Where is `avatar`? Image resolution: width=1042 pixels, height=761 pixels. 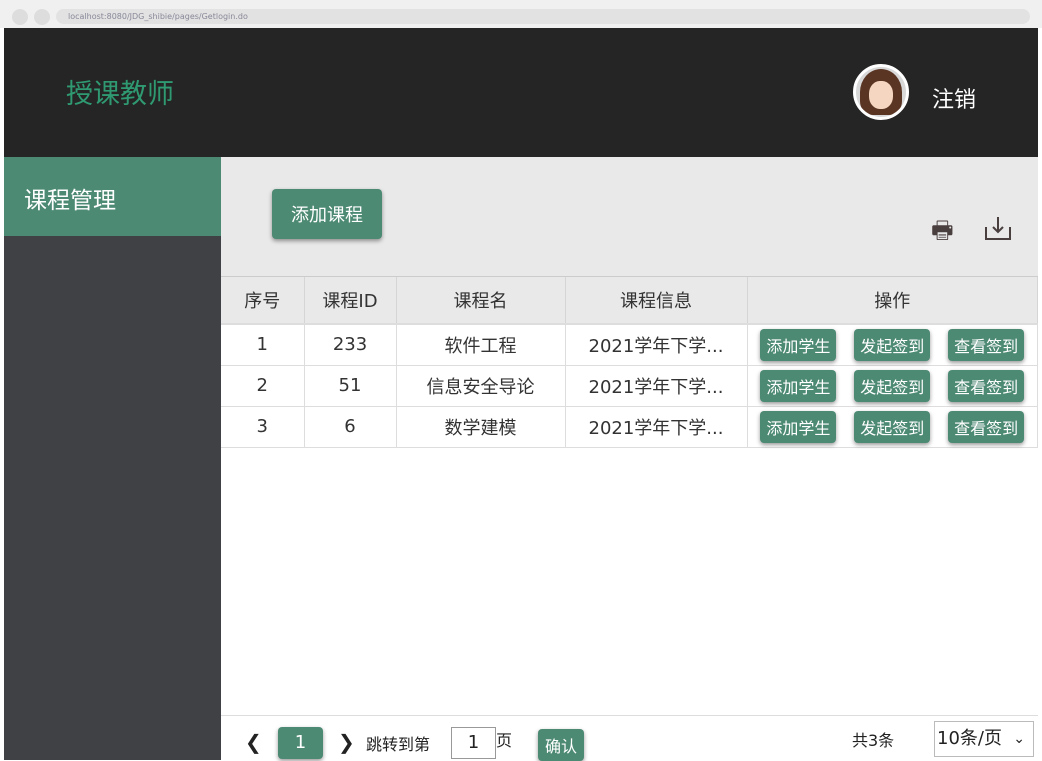 avatar is located at coordinates (881, 92).